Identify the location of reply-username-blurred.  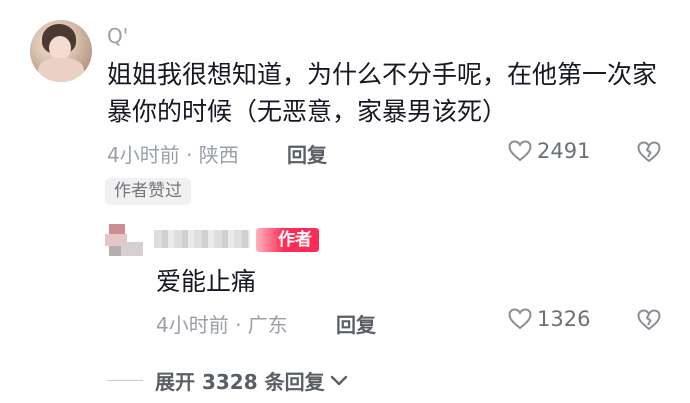
(202, 239).